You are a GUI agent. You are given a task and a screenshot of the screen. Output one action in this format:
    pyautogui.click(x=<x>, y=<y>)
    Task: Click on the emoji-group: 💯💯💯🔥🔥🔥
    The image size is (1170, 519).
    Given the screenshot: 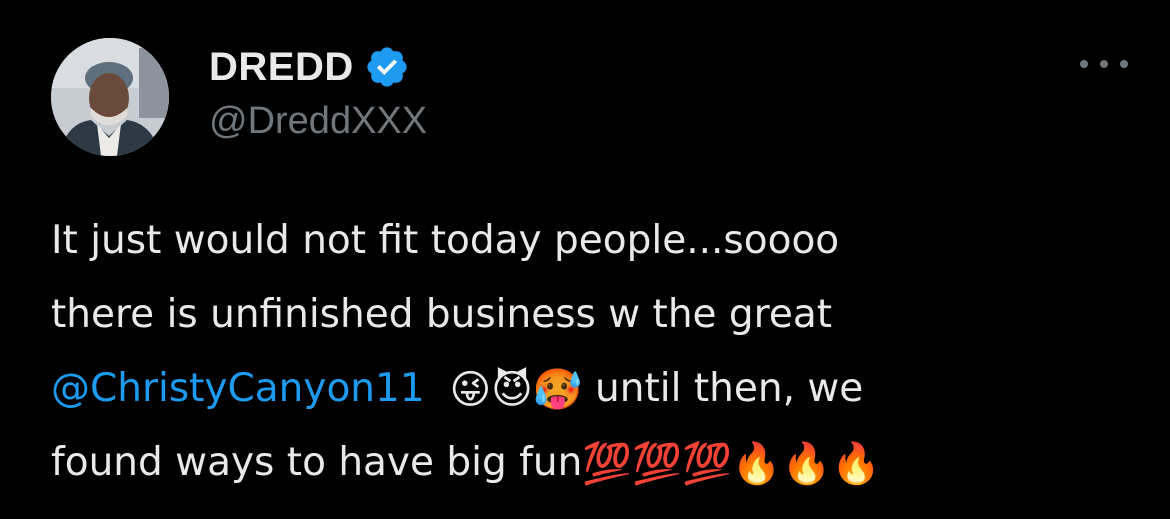 What is the action you would take?
    pyautogui.click(x=732, y=464)
    